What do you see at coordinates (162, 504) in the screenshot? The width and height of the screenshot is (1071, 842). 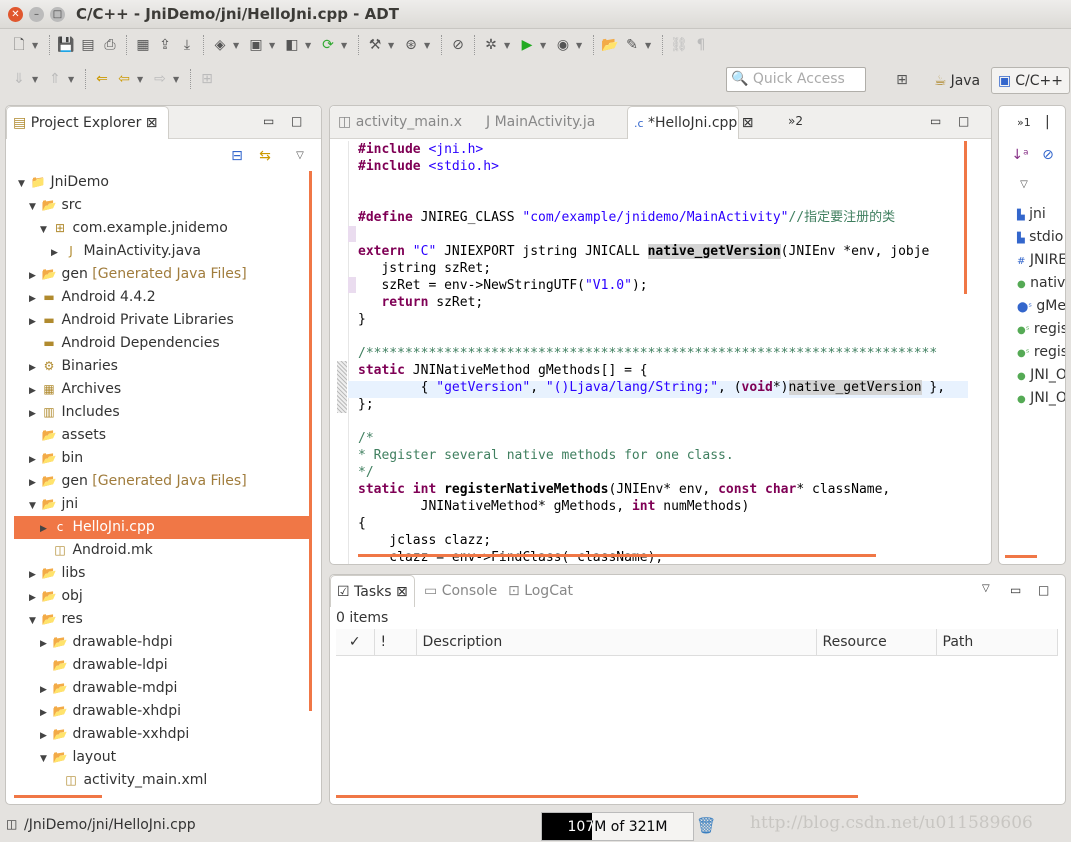 I see `tree-item: ▼ 📂 jni` at bounding box center [162, 504].